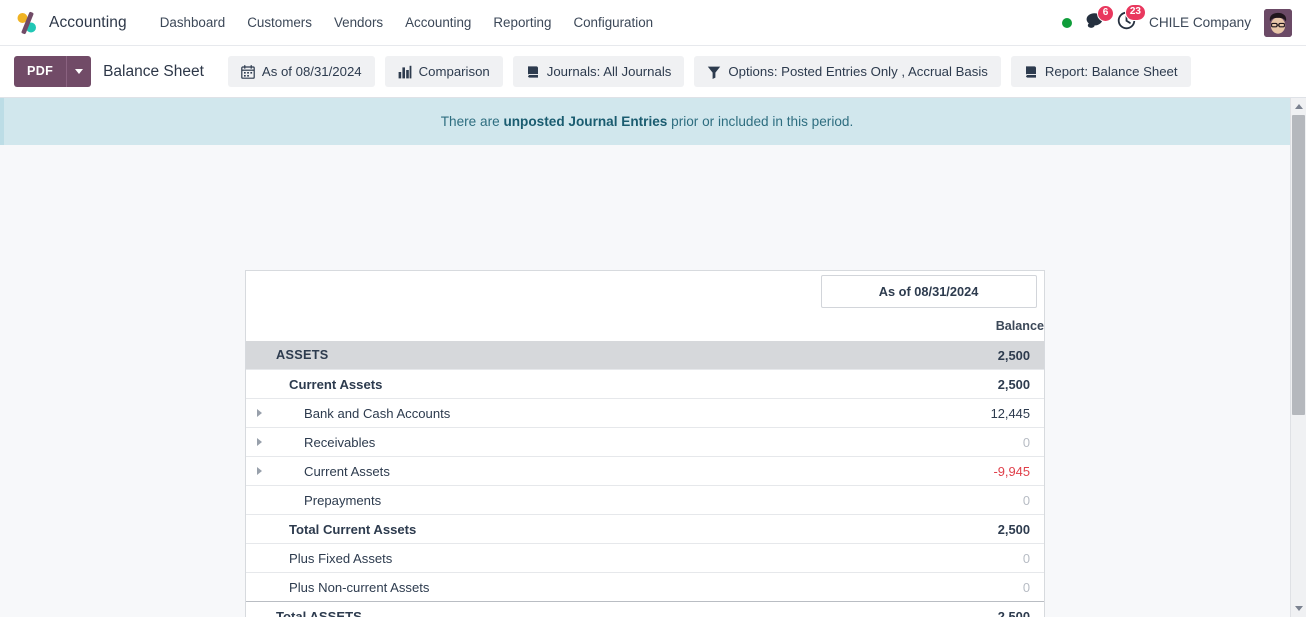 This screenshot has width=1306, height=617. What do you see at coordinates (533, 609) in the screenshot?
I see `row-label-cell: Total ASSETS` at bounding box center [533, 609].